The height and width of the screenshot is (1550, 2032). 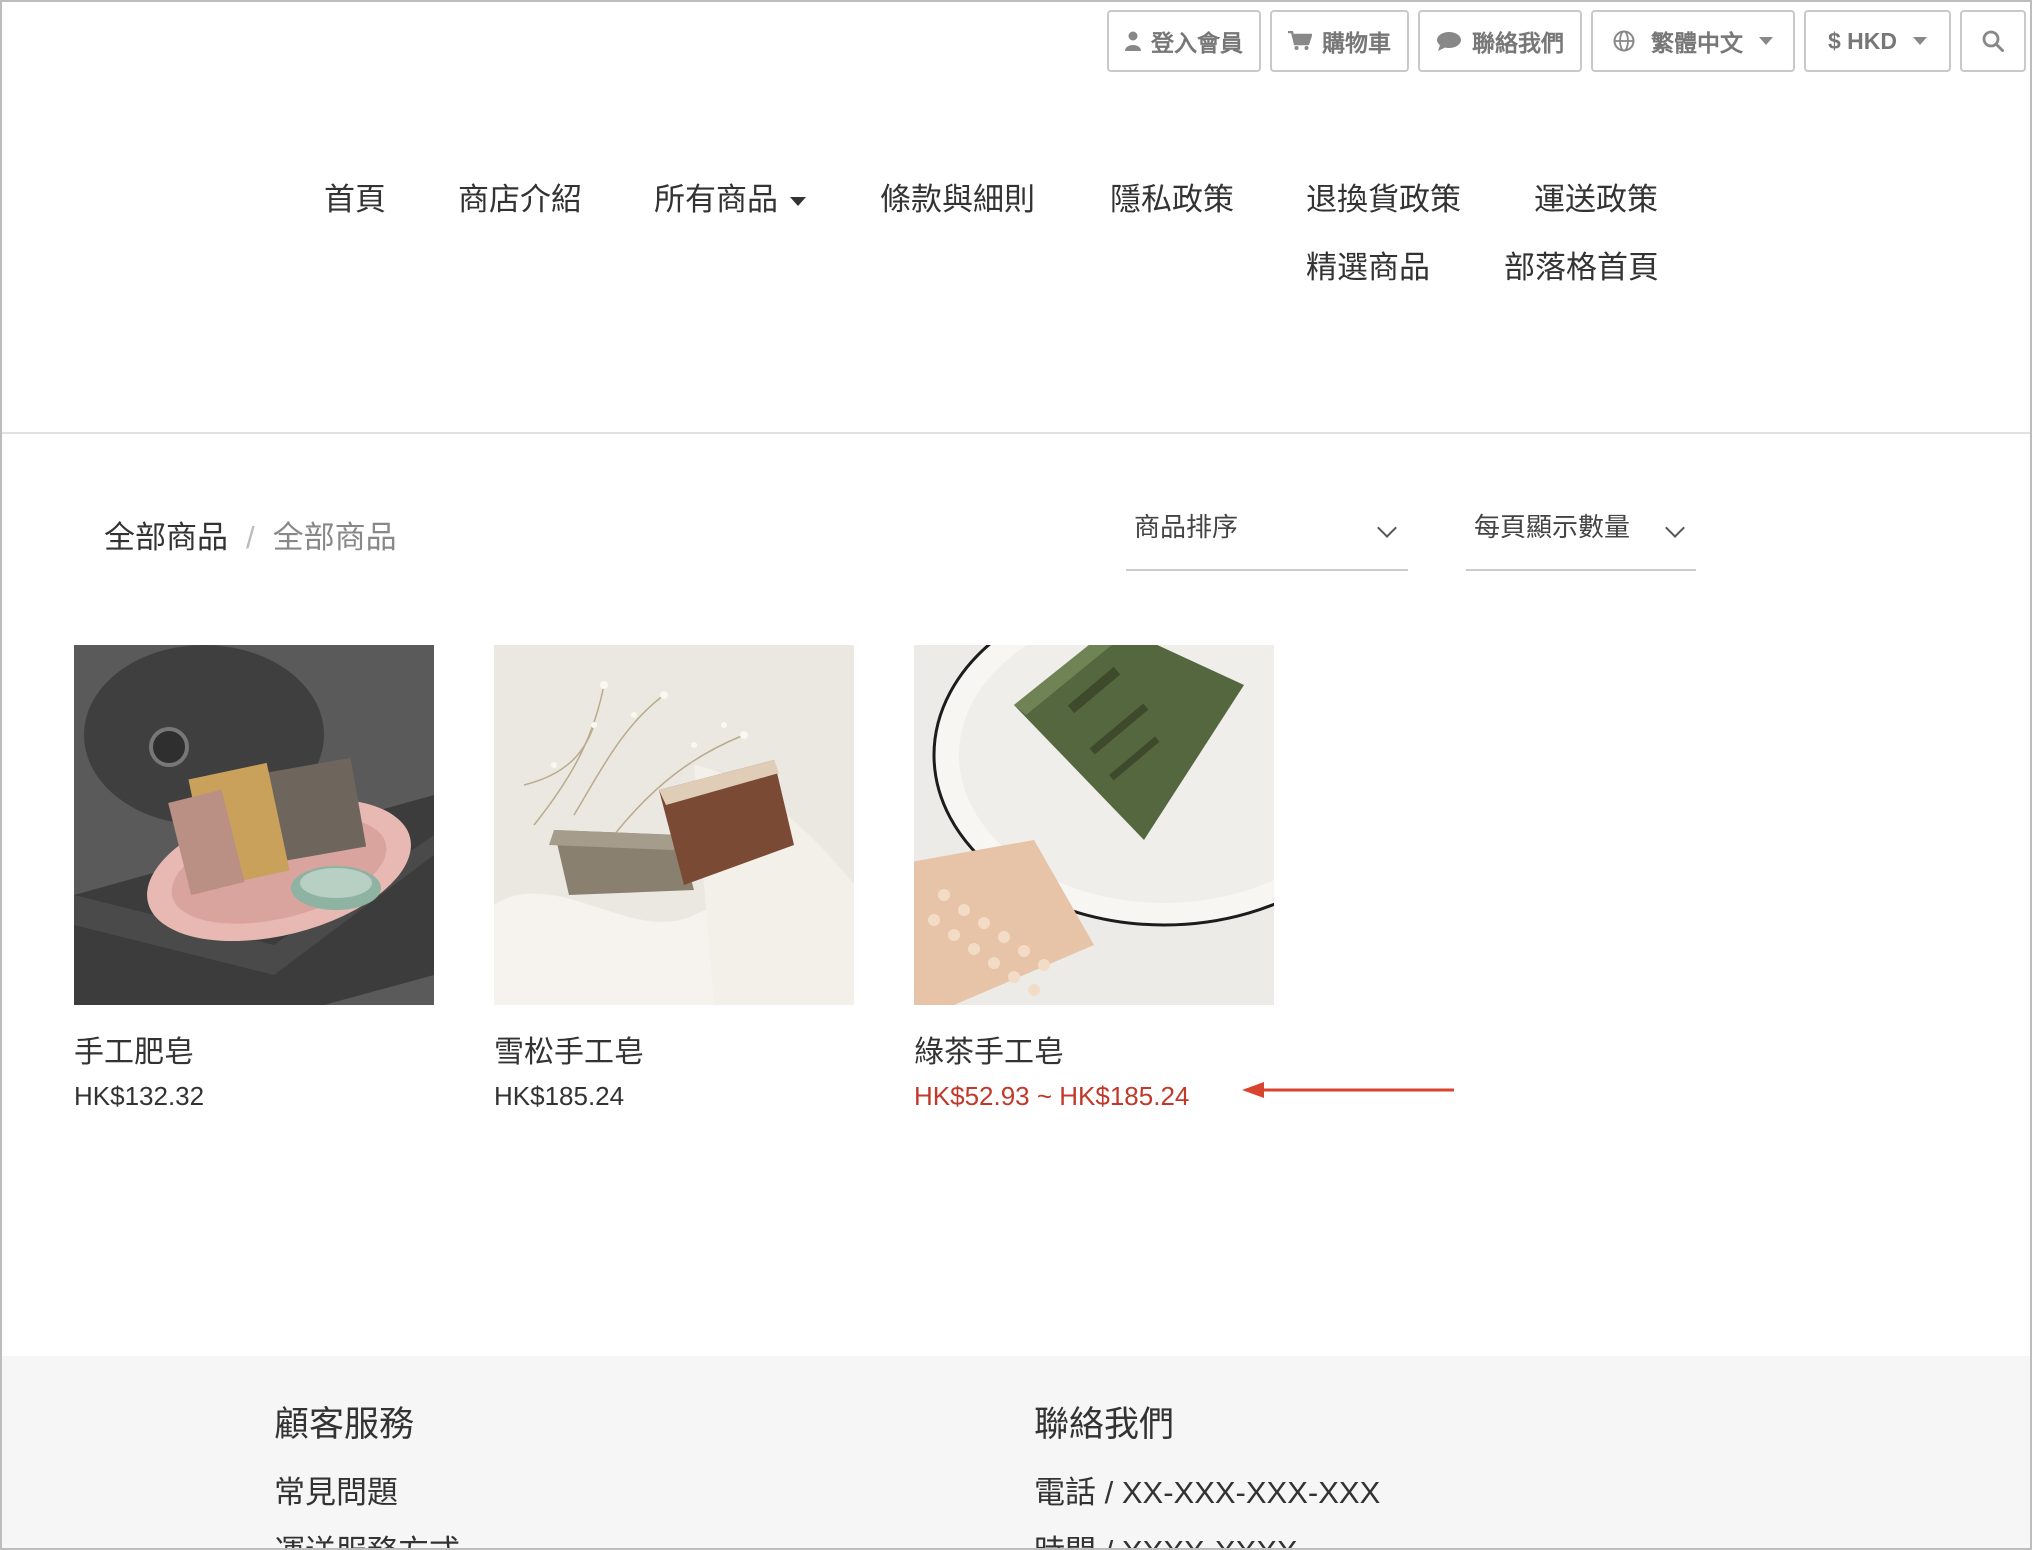 I want to click on cart-button: 購物車, so click(x=1339, y=41).